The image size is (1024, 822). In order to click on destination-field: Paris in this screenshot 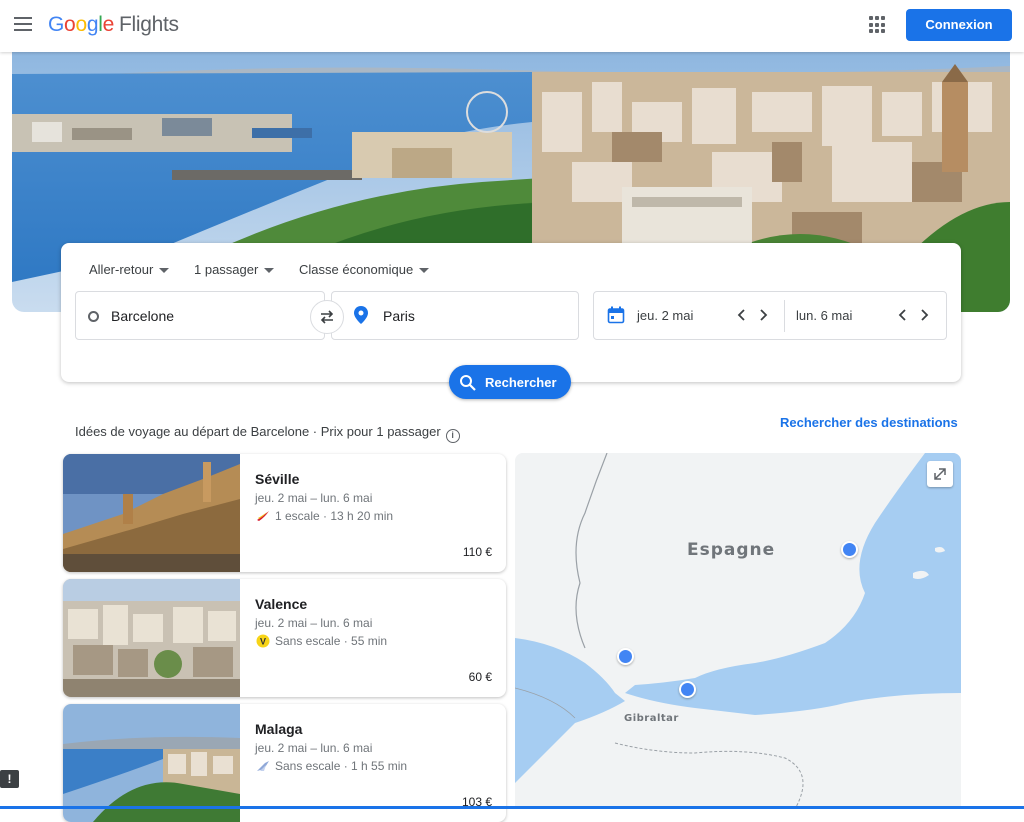, I will do `click(455, 315)`.